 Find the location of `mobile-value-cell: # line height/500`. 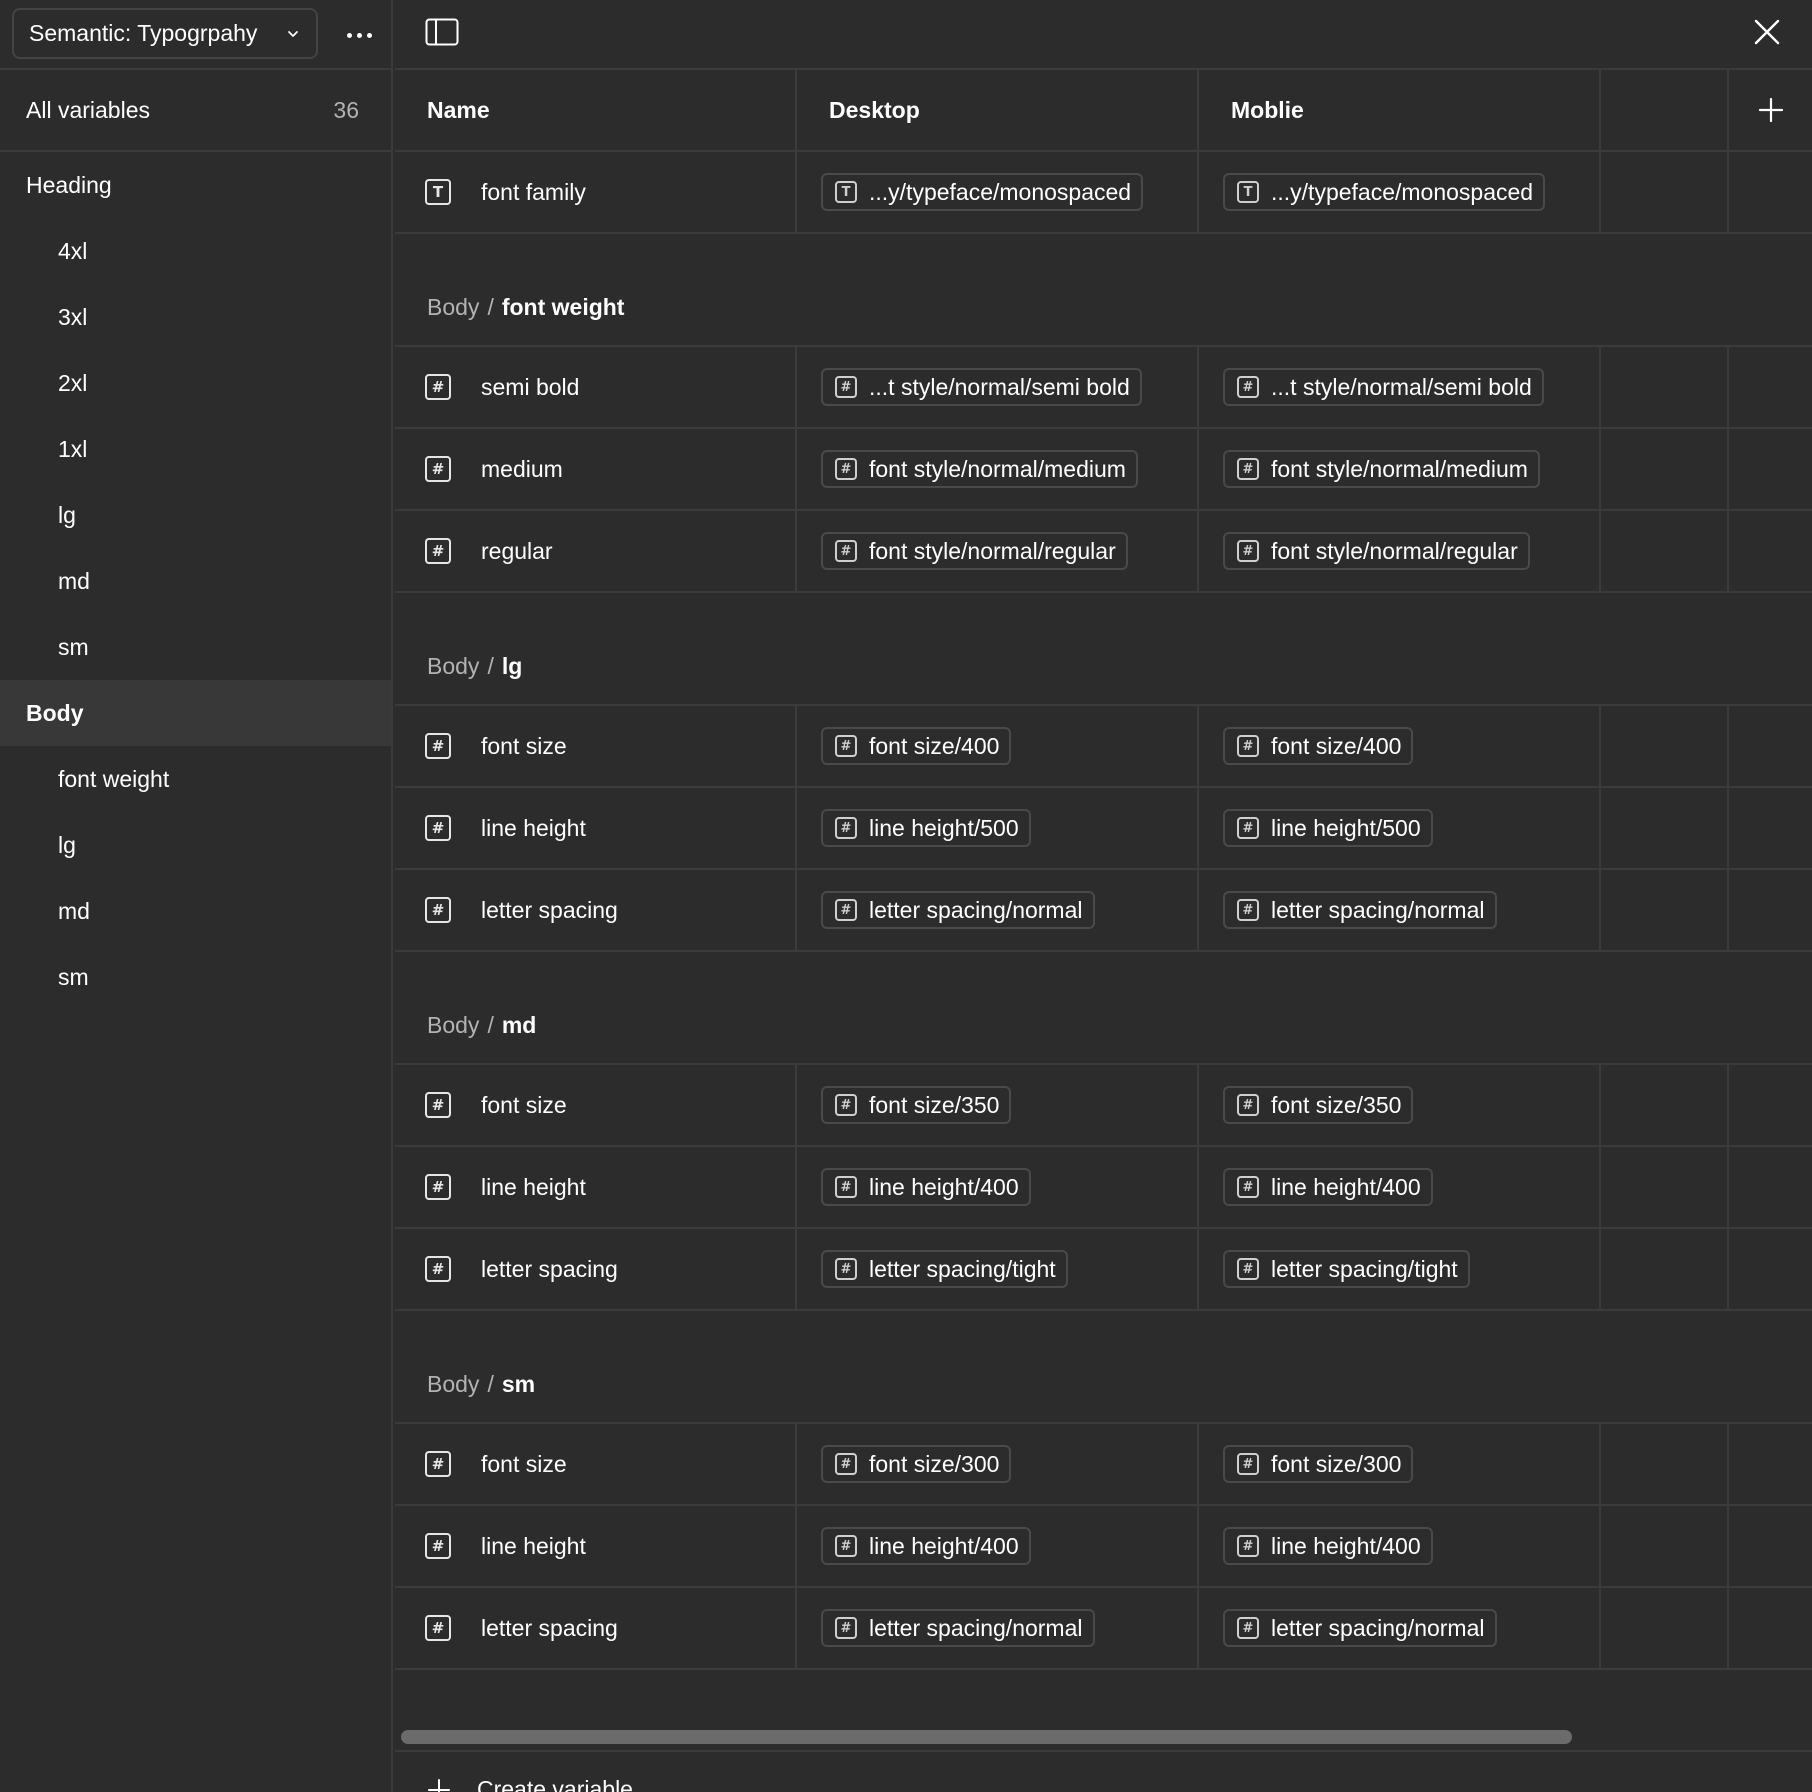

mobile-value-cell: # line height/500 is located at coordinates (1400, 828).